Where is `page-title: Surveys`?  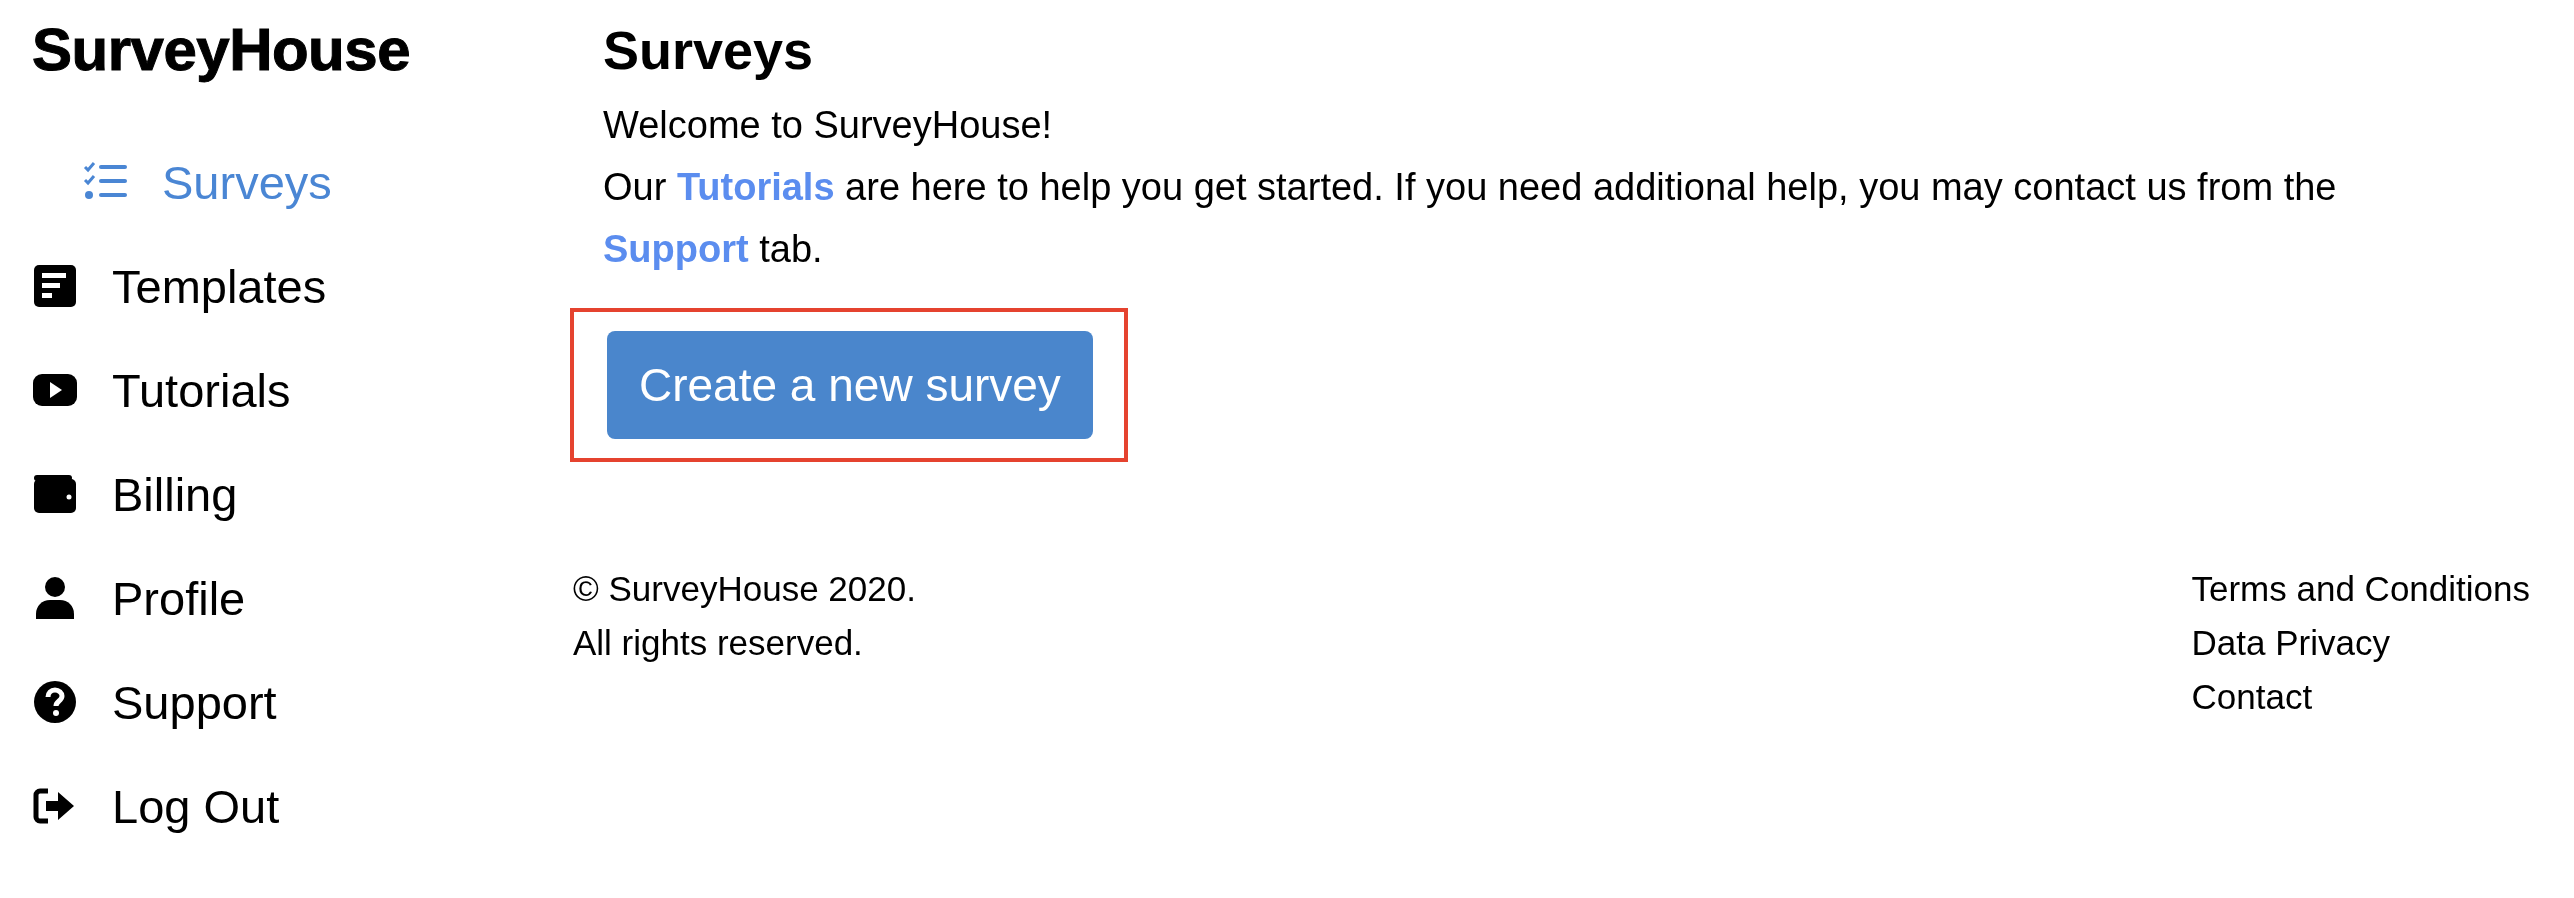
page-title: Surveys is located at coordinates (709, 50).